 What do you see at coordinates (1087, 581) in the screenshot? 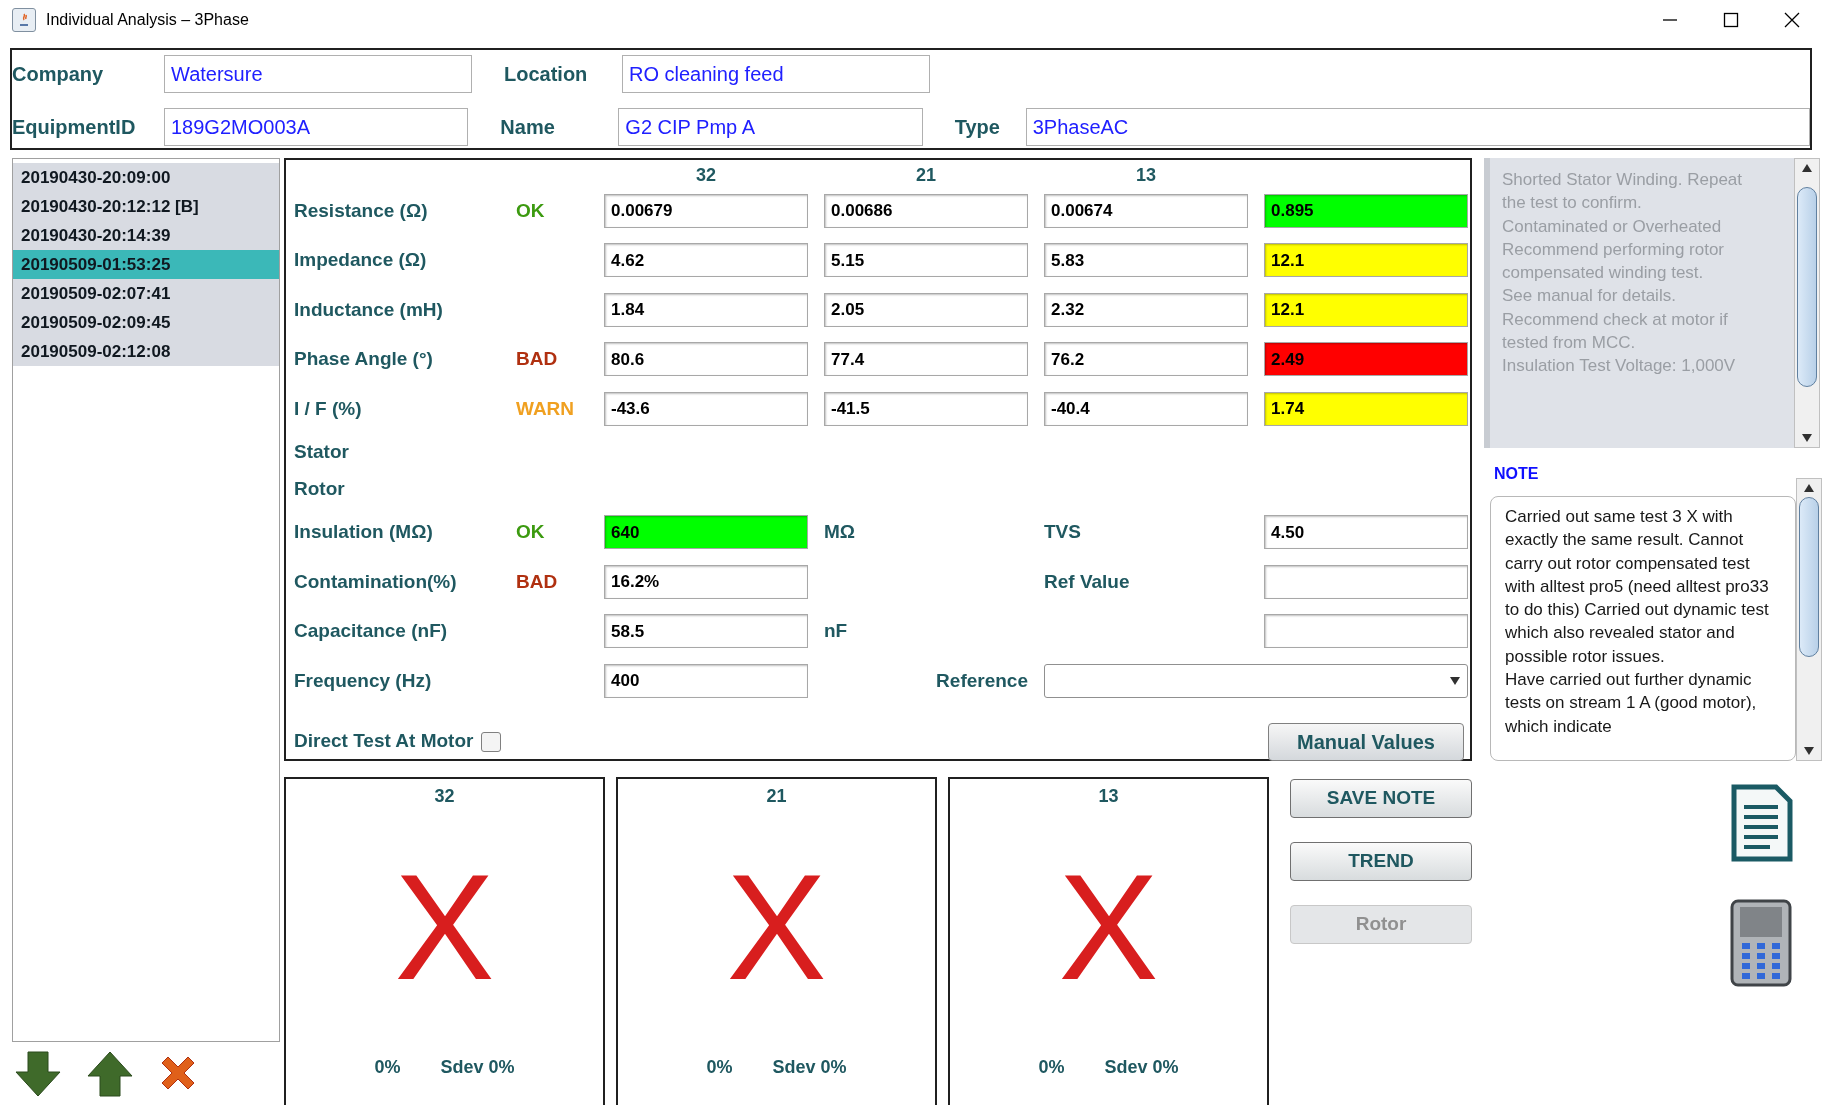
I see `field-label: Ref Value` at bounding box center [1087, 581].